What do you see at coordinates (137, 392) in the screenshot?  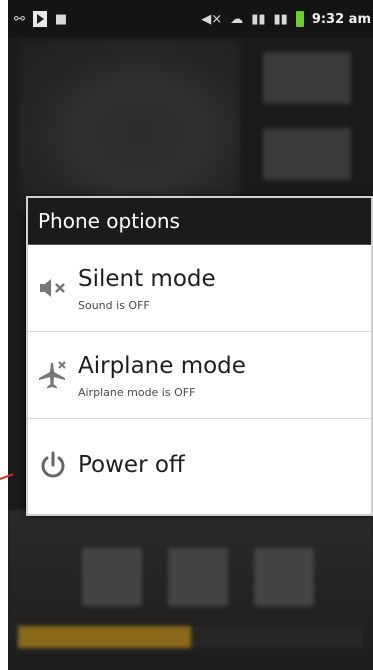 I see `airplane-mode-subtitle: Airplane mode is OFF` at bounding box center [137, 392].